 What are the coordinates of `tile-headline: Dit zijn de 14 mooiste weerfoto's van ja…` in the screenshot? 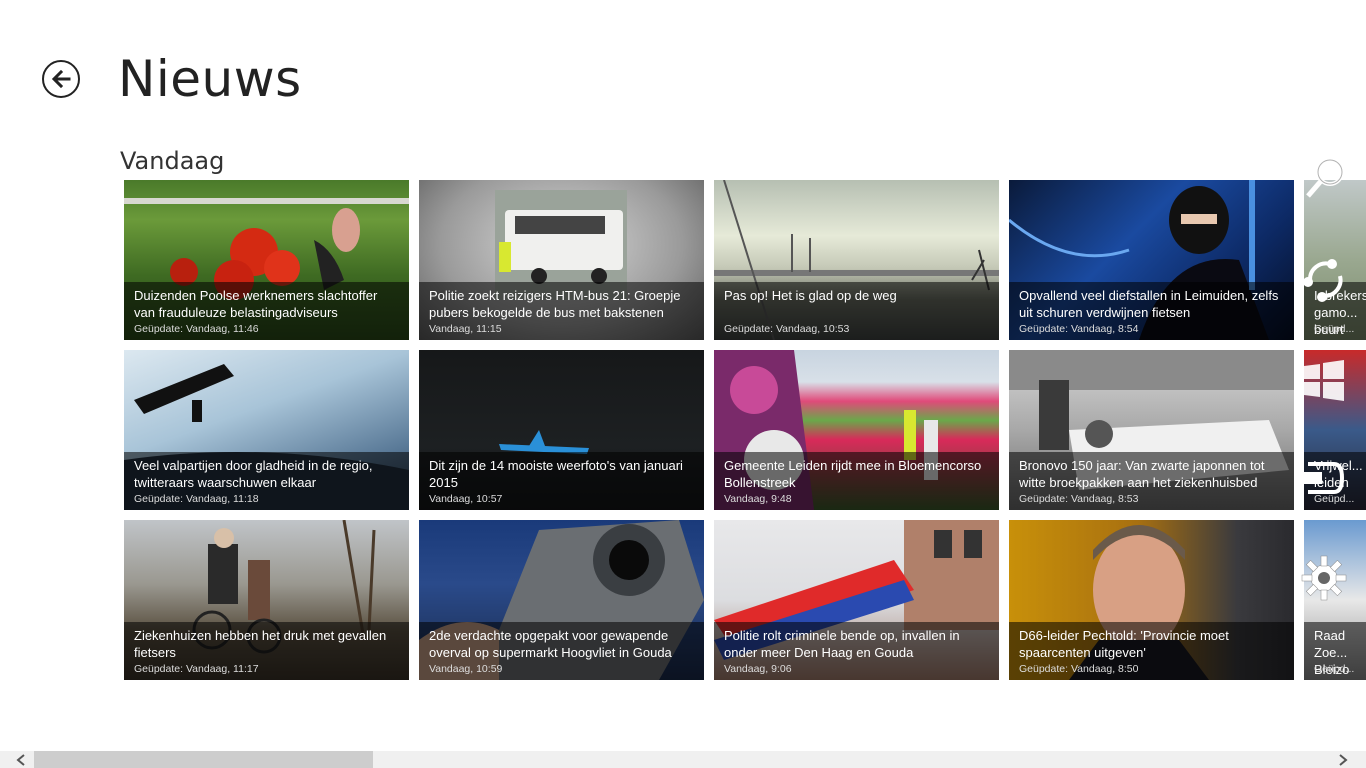 It's located at (556, 474).